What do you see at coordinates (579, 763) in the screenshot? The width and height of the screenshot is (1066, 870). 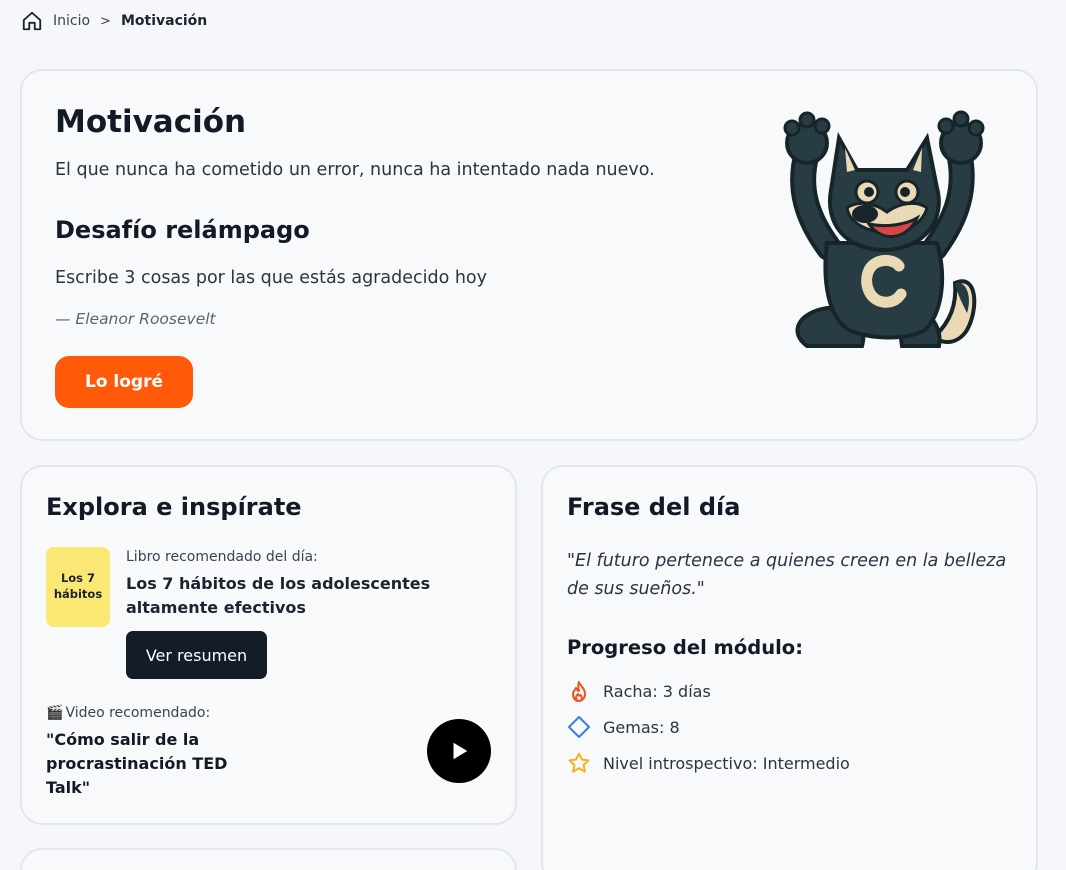 I see `star-icon` at bounding box center [579, 763].